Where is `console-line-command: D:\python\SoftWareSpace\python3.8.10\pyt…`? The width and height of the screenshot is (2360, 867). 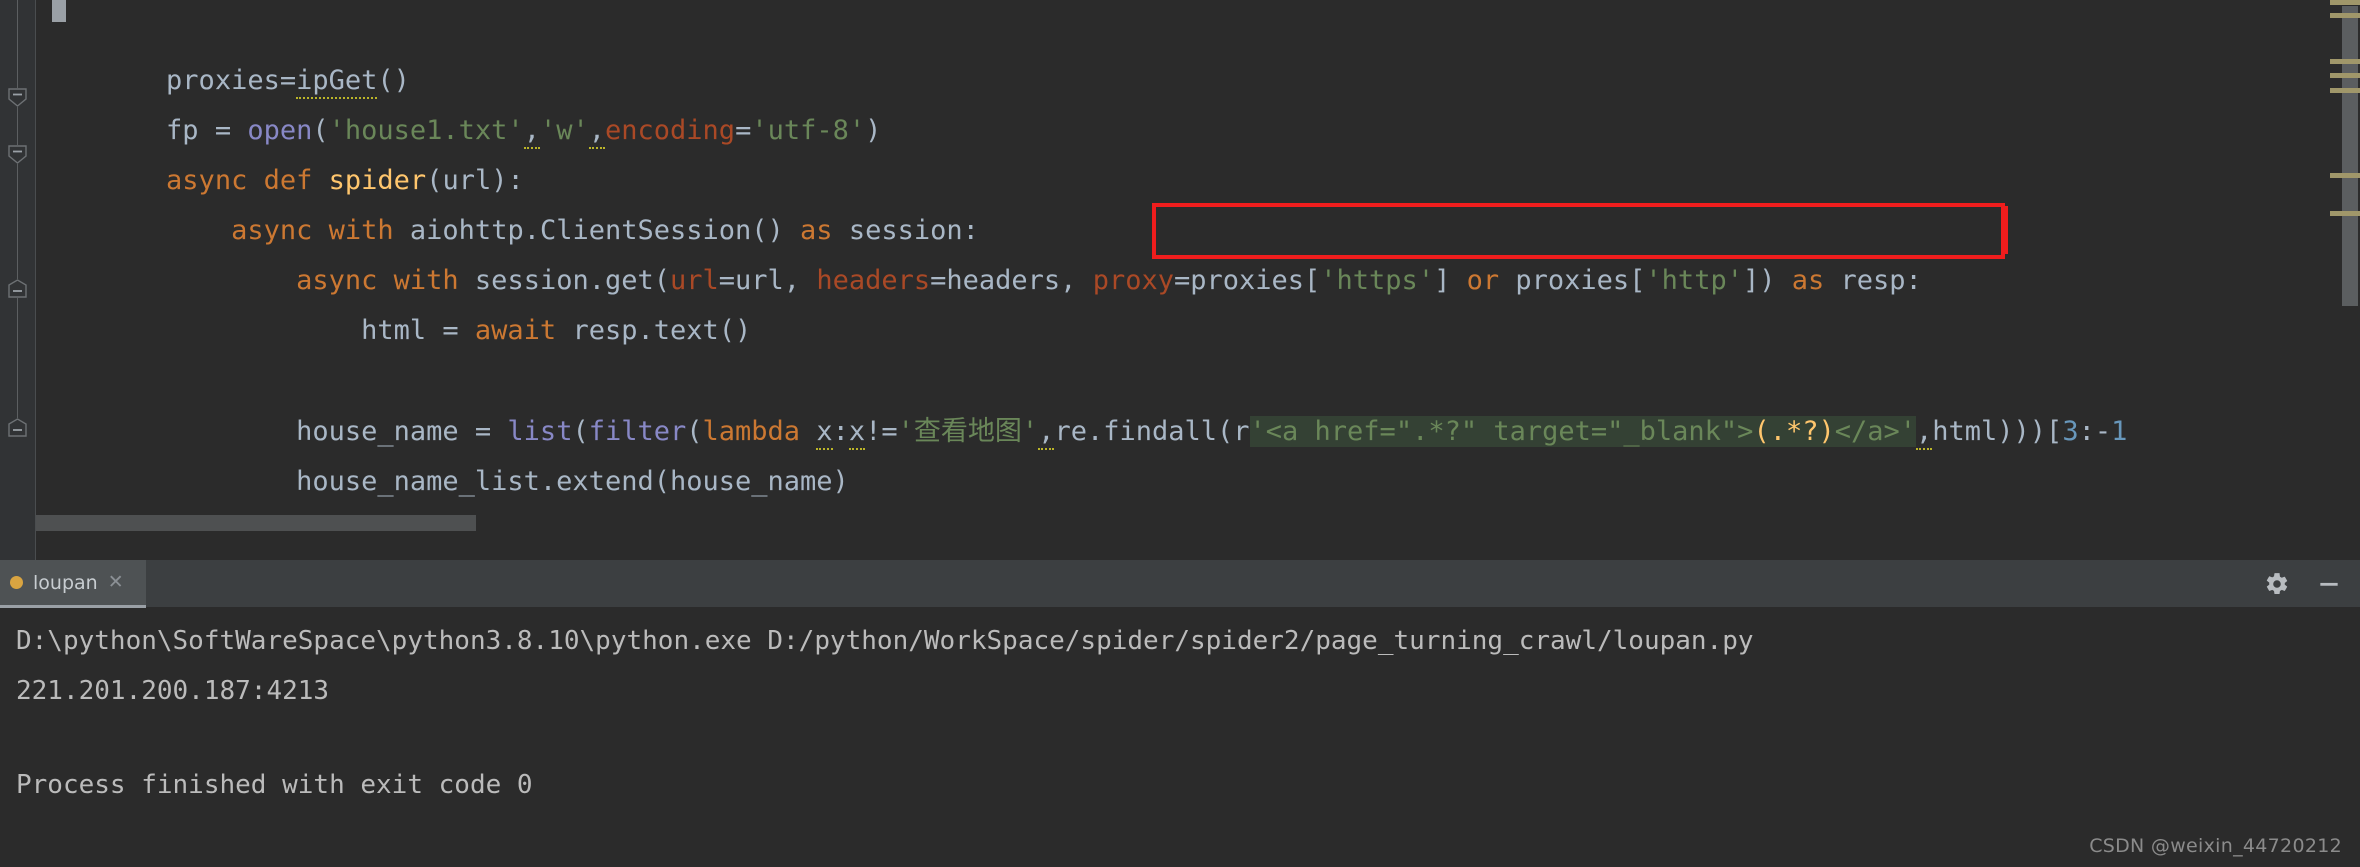 console-line-command: D:\python\SoftWareSpace\python3.8.10\pyt… is located at coordinates (885, 641).